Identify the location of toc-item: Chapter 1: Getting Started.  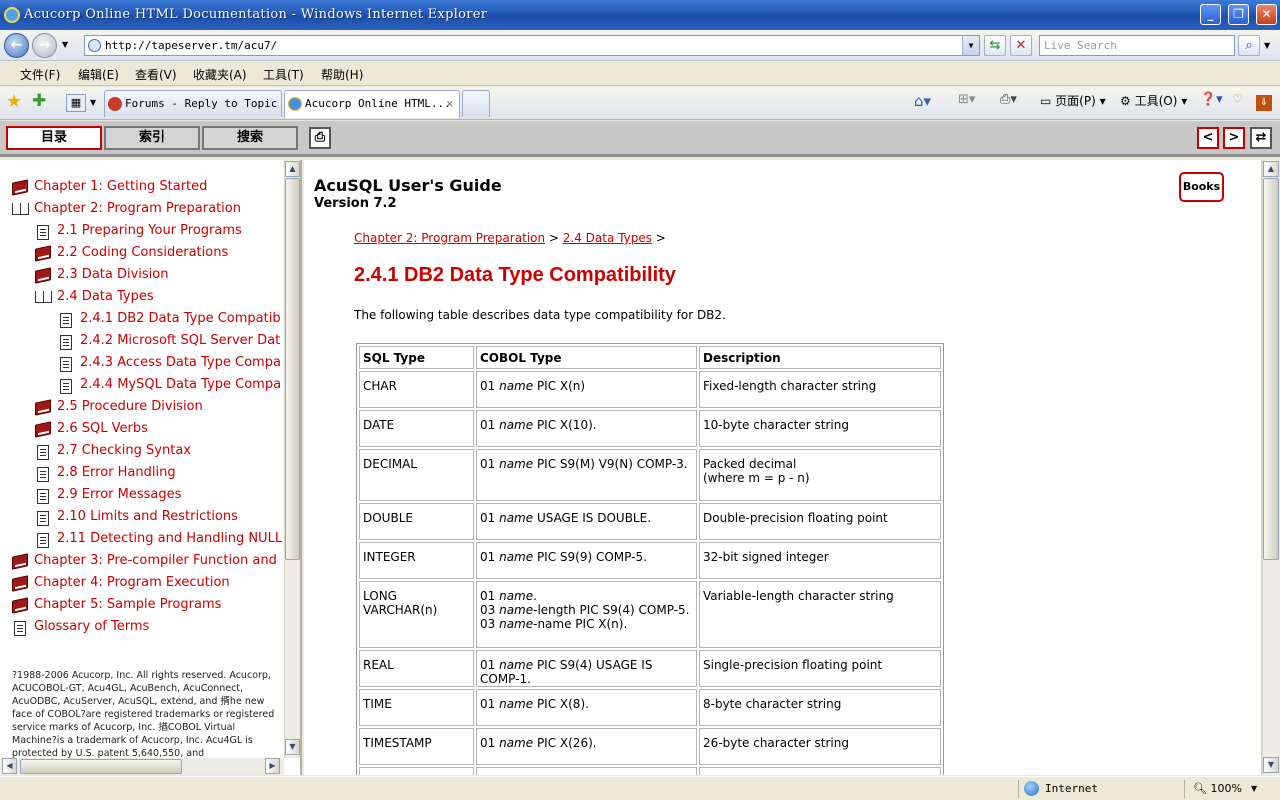
(120, 186).